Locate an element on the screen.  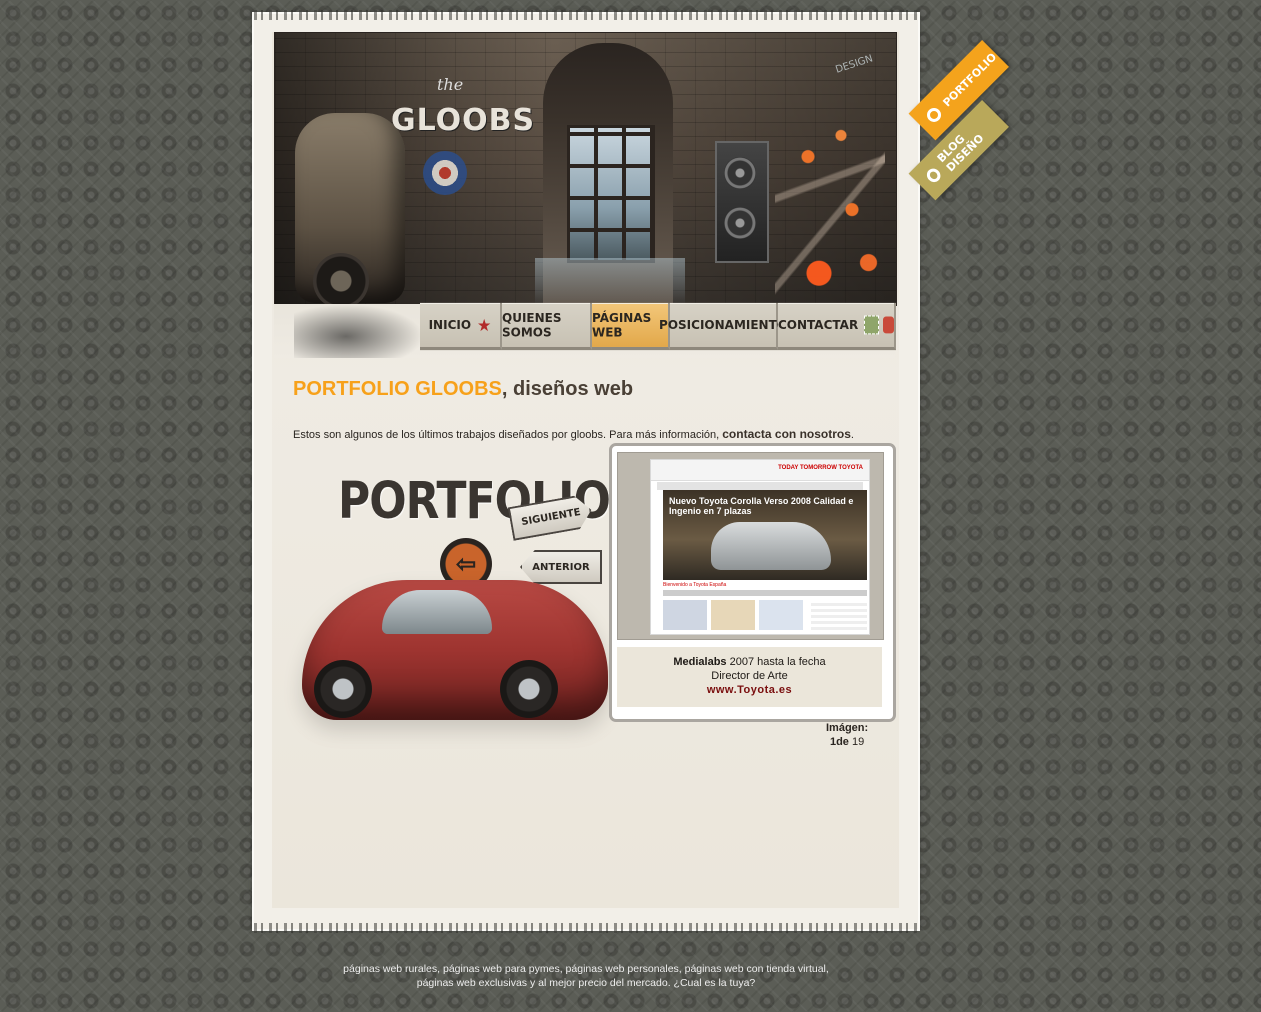
nav-item-label: Inicio is located at coordinates (450, 325).